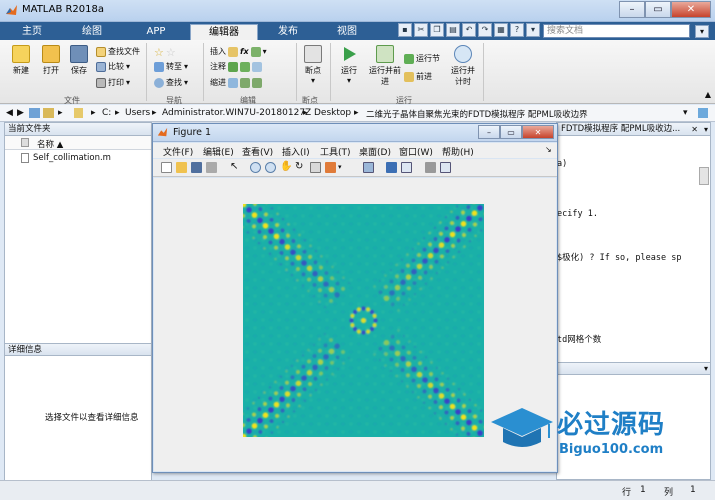 This screenshot has width=715, height=500. I want to click on save-button: 保存, so click(79, 60).